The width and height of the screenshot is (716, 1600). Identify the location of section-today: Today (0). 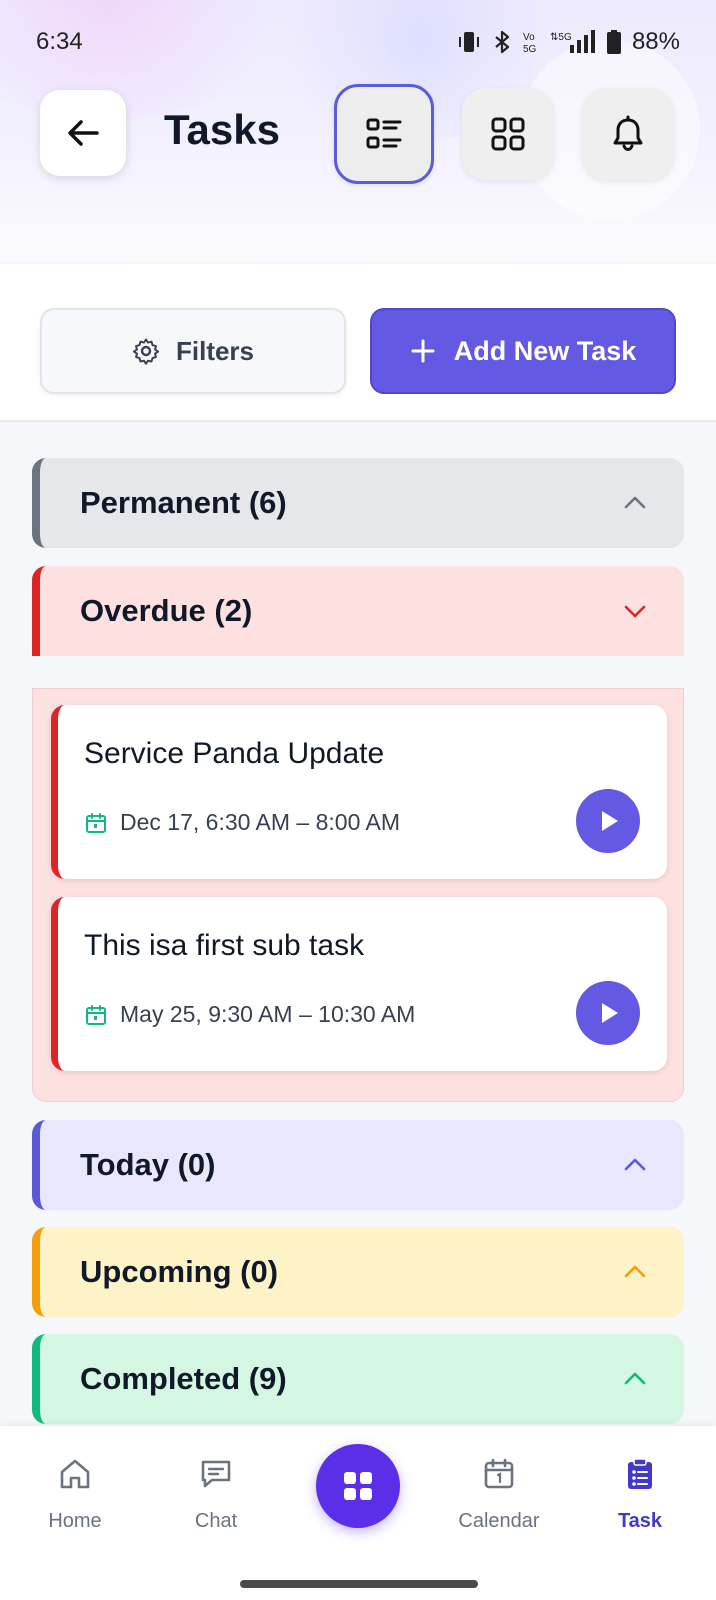
(358, 1165).